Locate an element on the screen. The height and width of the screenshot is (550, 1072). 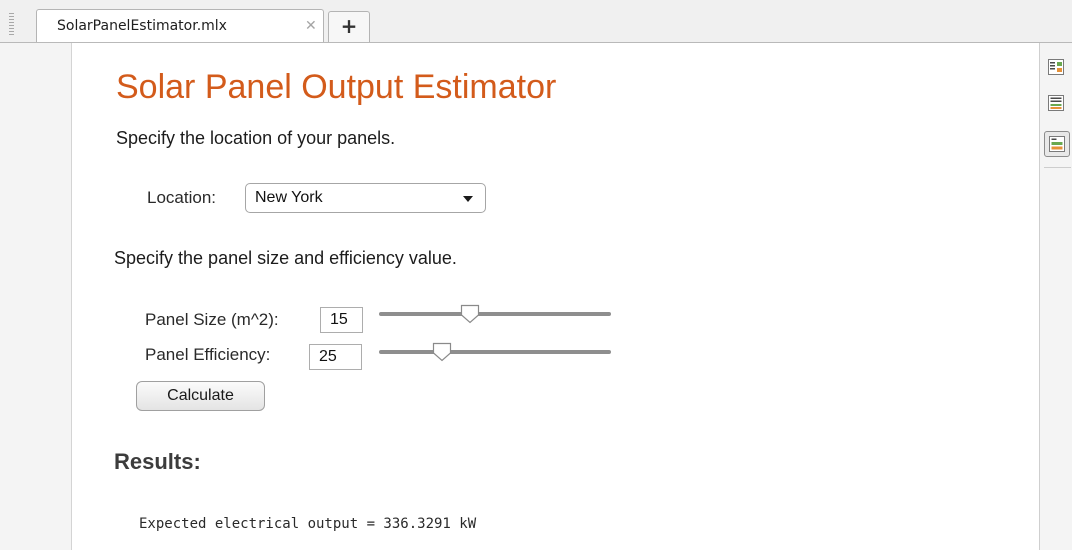
panel-efficiency-slider is located at coordinates (495, 352).